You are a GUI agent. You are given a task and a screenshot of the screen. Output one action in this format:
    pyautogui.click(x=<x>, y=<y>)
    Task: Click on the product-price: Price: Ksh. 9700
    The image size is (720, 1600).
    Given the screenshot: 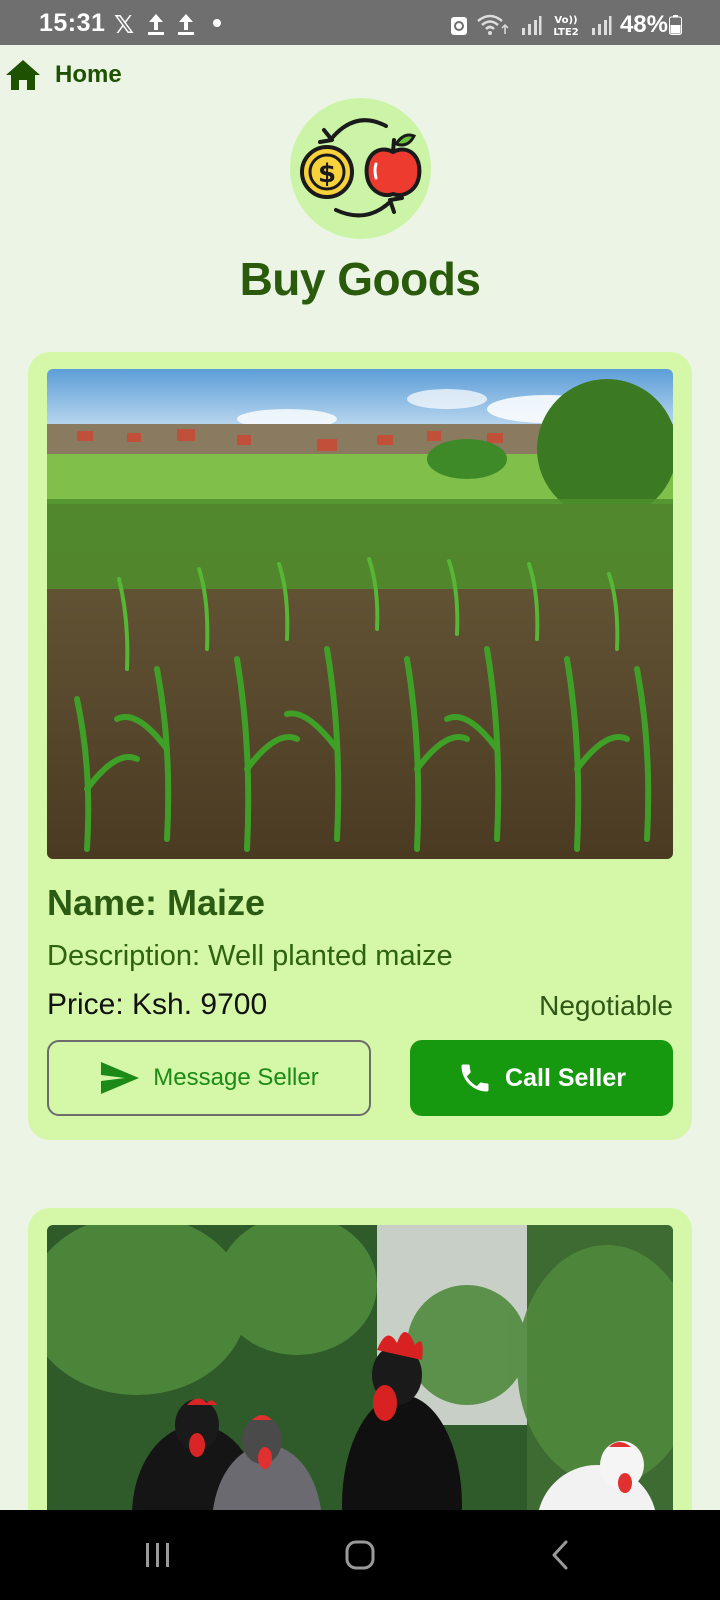 What is the action you would take?
    pyautogui.click(x=157, y=1004)
    